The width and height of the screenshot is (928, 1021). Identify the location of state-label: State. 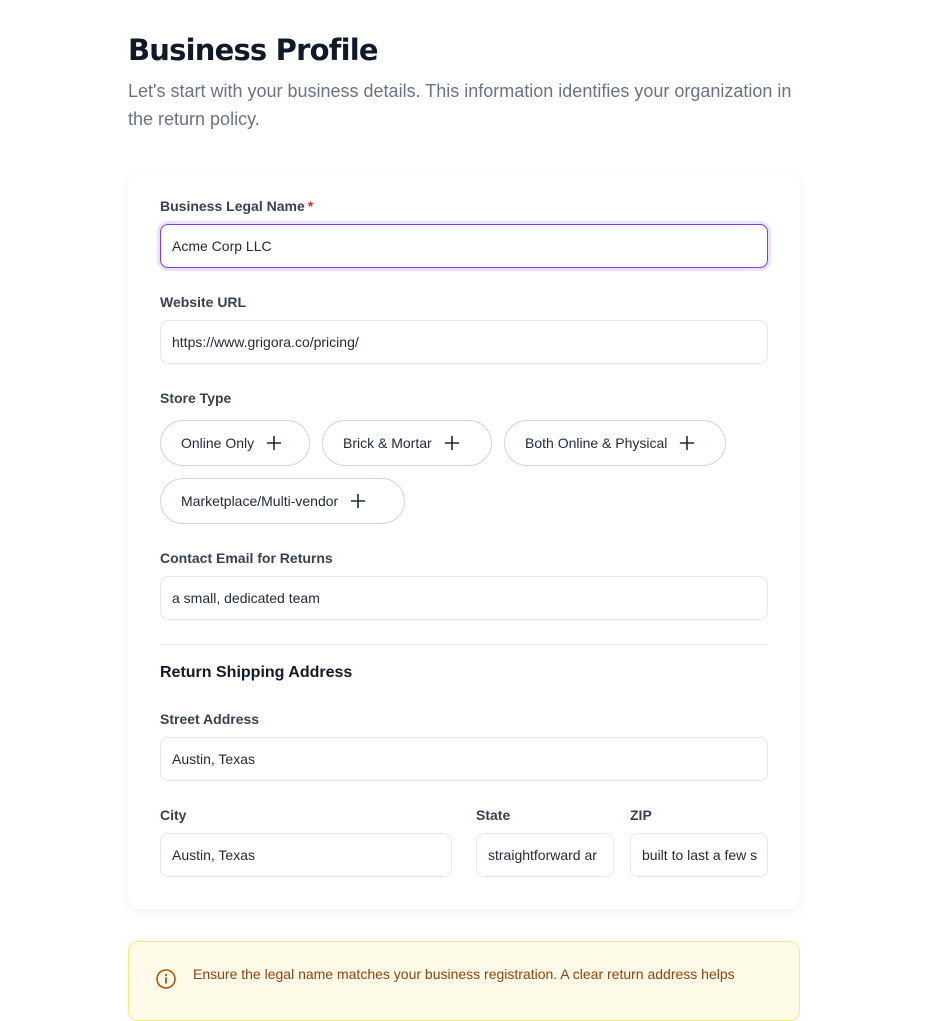
(493, 815).